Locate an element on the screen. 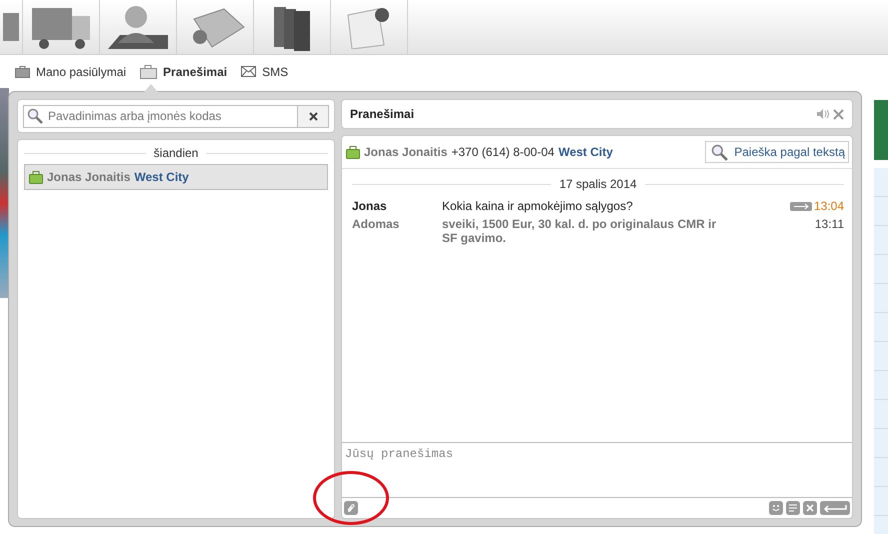  envelope-icon is located at coordinates (248, 71).